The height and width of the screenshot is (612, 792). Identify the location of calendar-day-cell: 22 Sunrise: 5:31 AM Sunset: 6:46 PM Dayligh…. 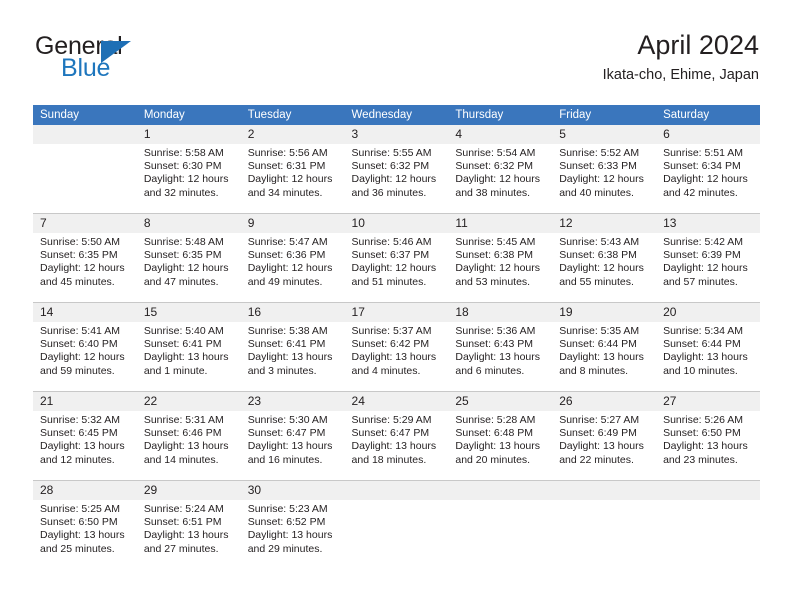
(188, 436).